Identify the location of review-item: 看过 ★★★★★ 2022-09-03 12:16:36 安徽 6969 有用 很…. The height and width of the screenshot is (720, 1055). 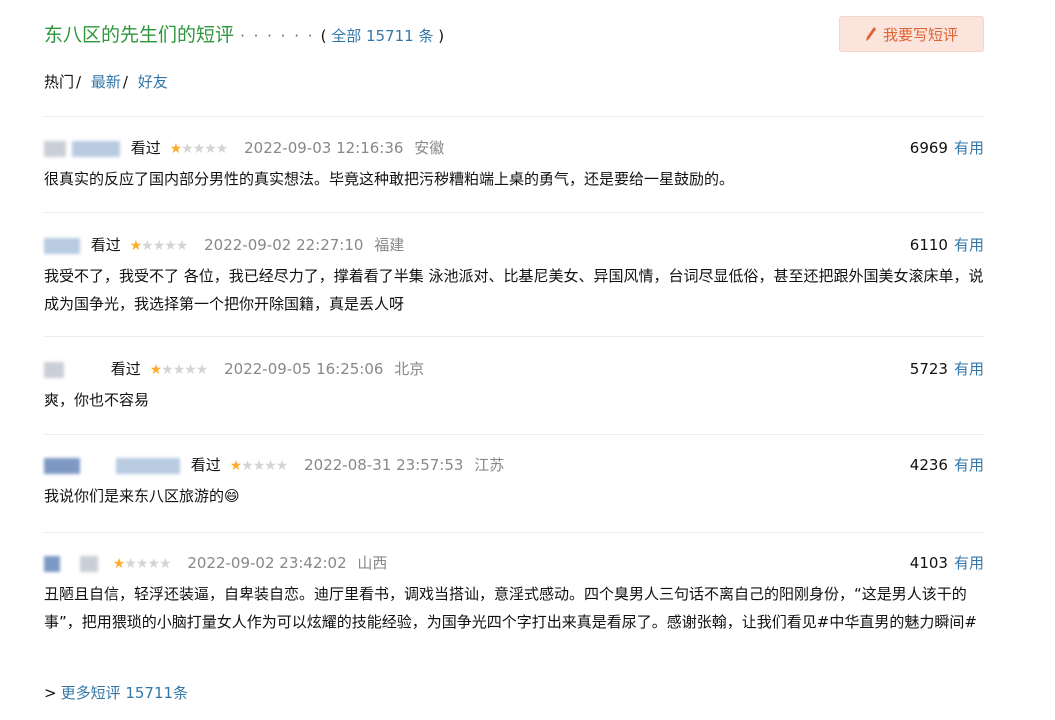
(514, 165).